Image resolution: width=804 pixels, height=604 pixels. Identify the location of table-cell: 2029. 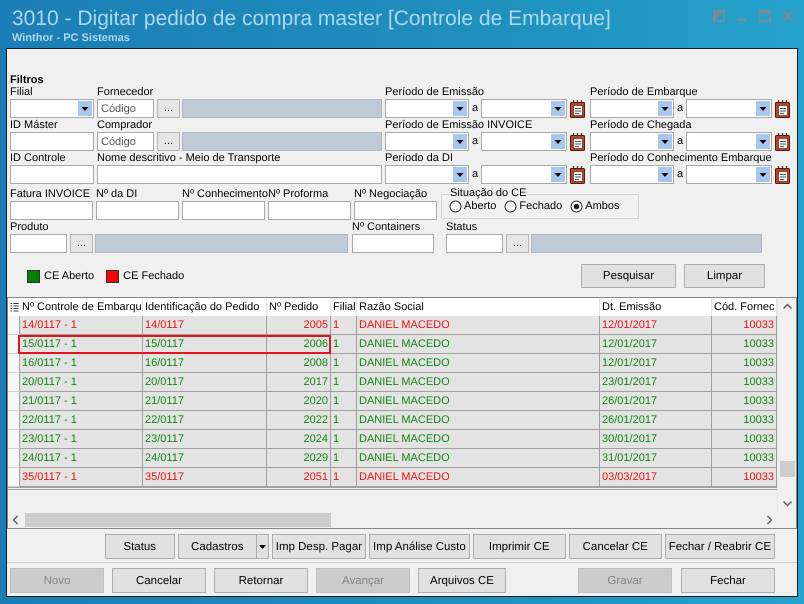
(299, 458).